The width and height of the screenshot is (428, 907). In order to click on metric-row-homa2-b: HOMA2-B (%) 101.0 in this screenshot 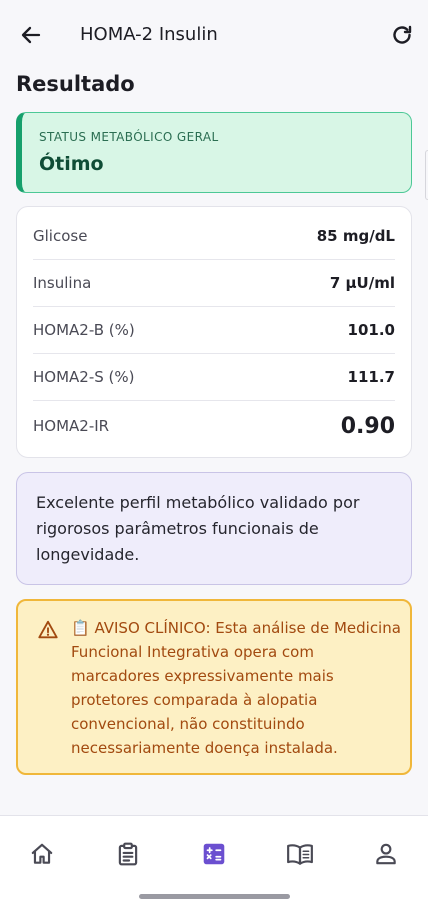, I will do `click(214, 330)`.